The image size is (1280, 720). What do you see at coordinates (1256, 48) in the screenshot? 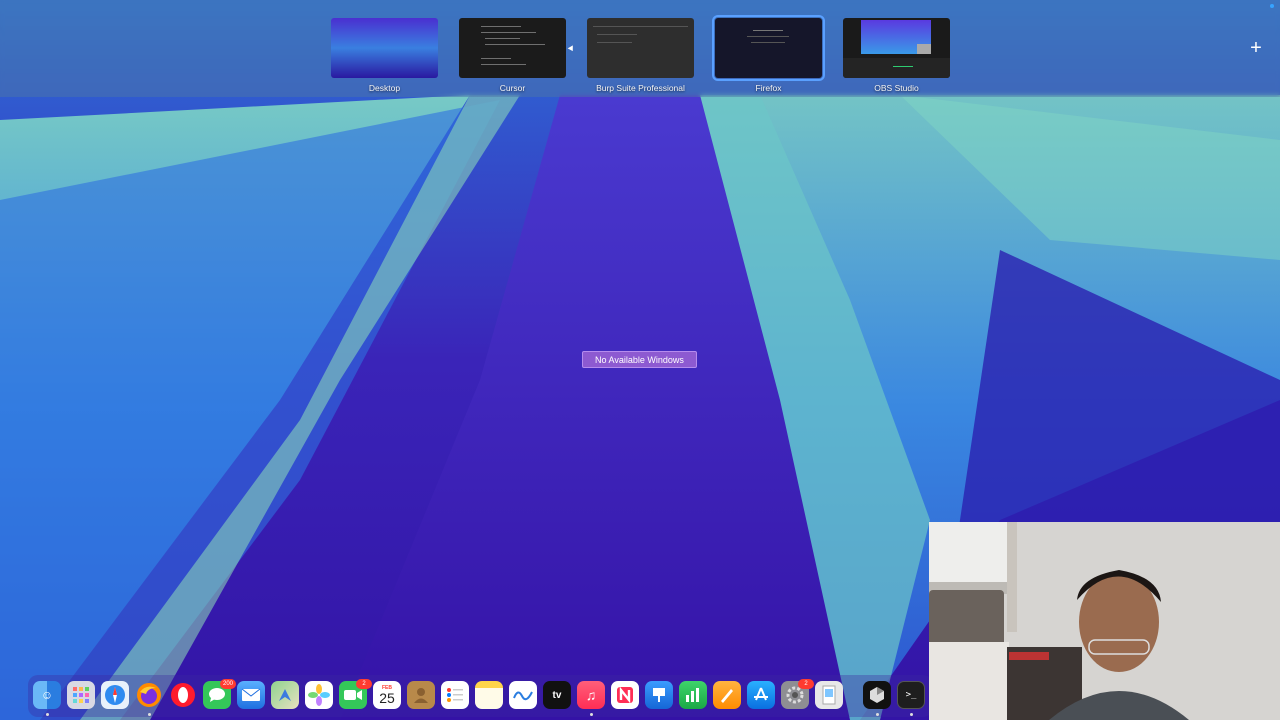
I see `plus-icon: +` at bounding box center [1256, 48].